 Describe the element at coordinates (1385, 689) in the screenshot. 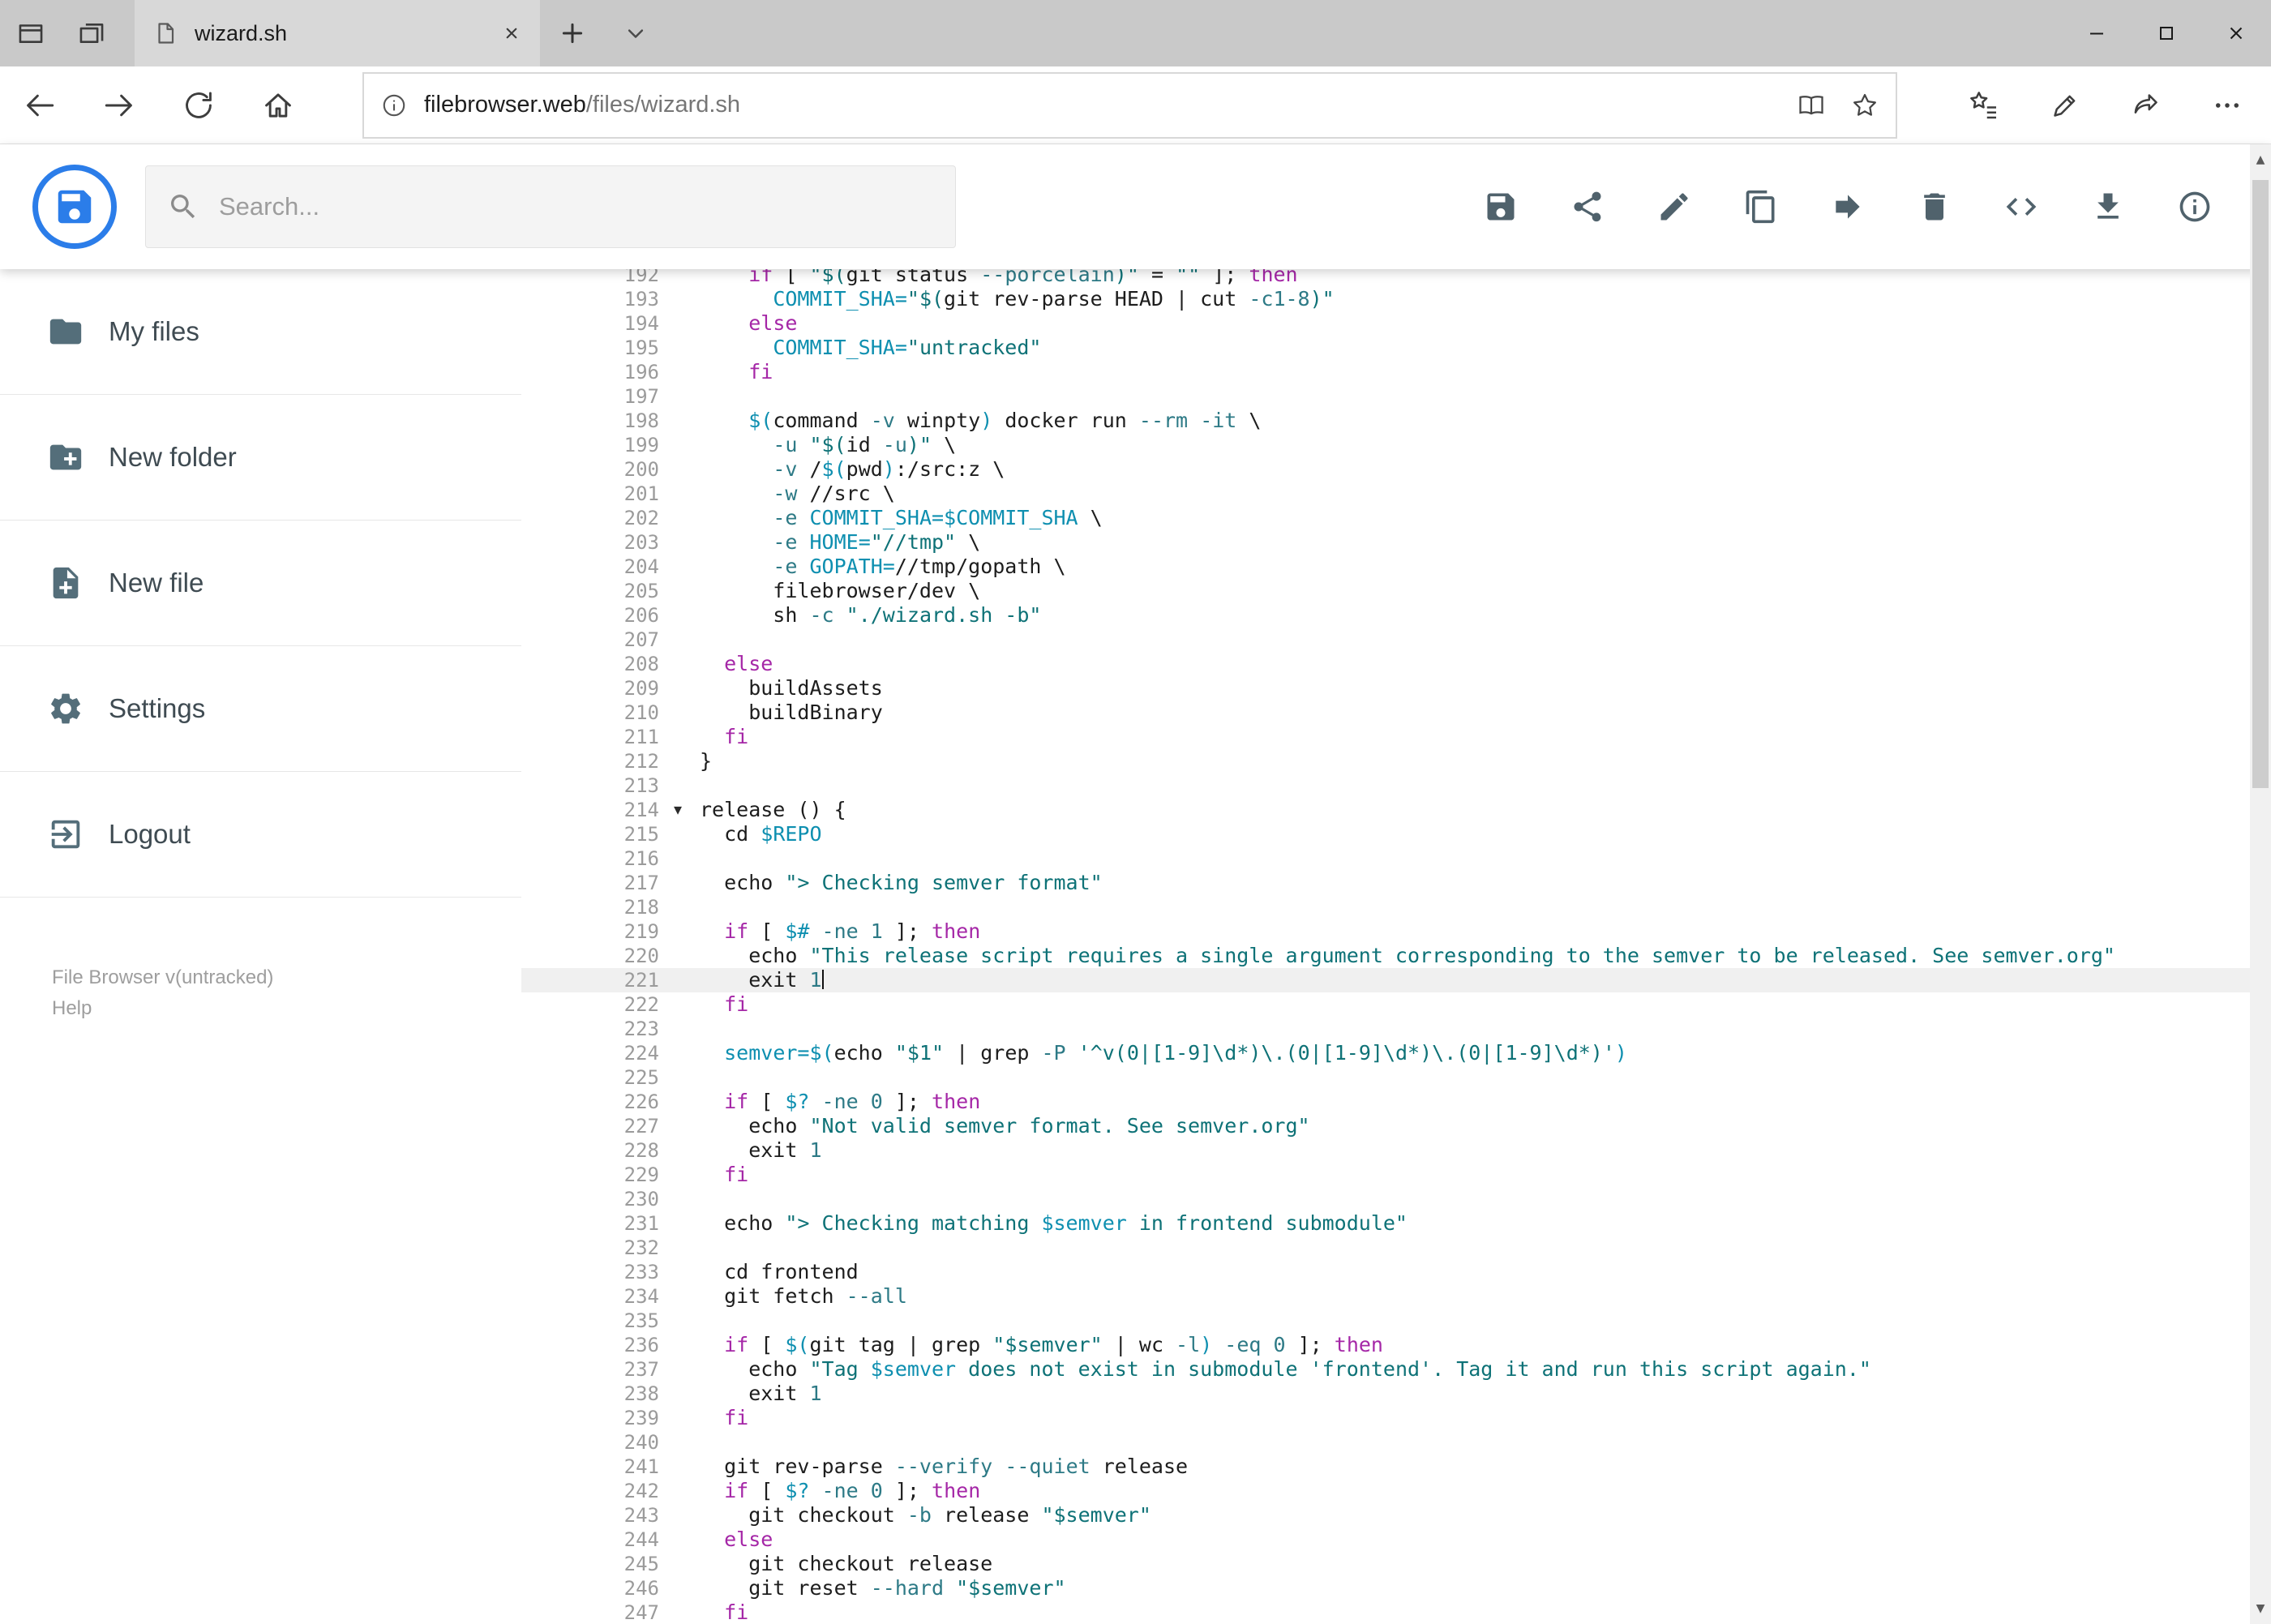

I see `code-line: 209 buildAssets` at that location.